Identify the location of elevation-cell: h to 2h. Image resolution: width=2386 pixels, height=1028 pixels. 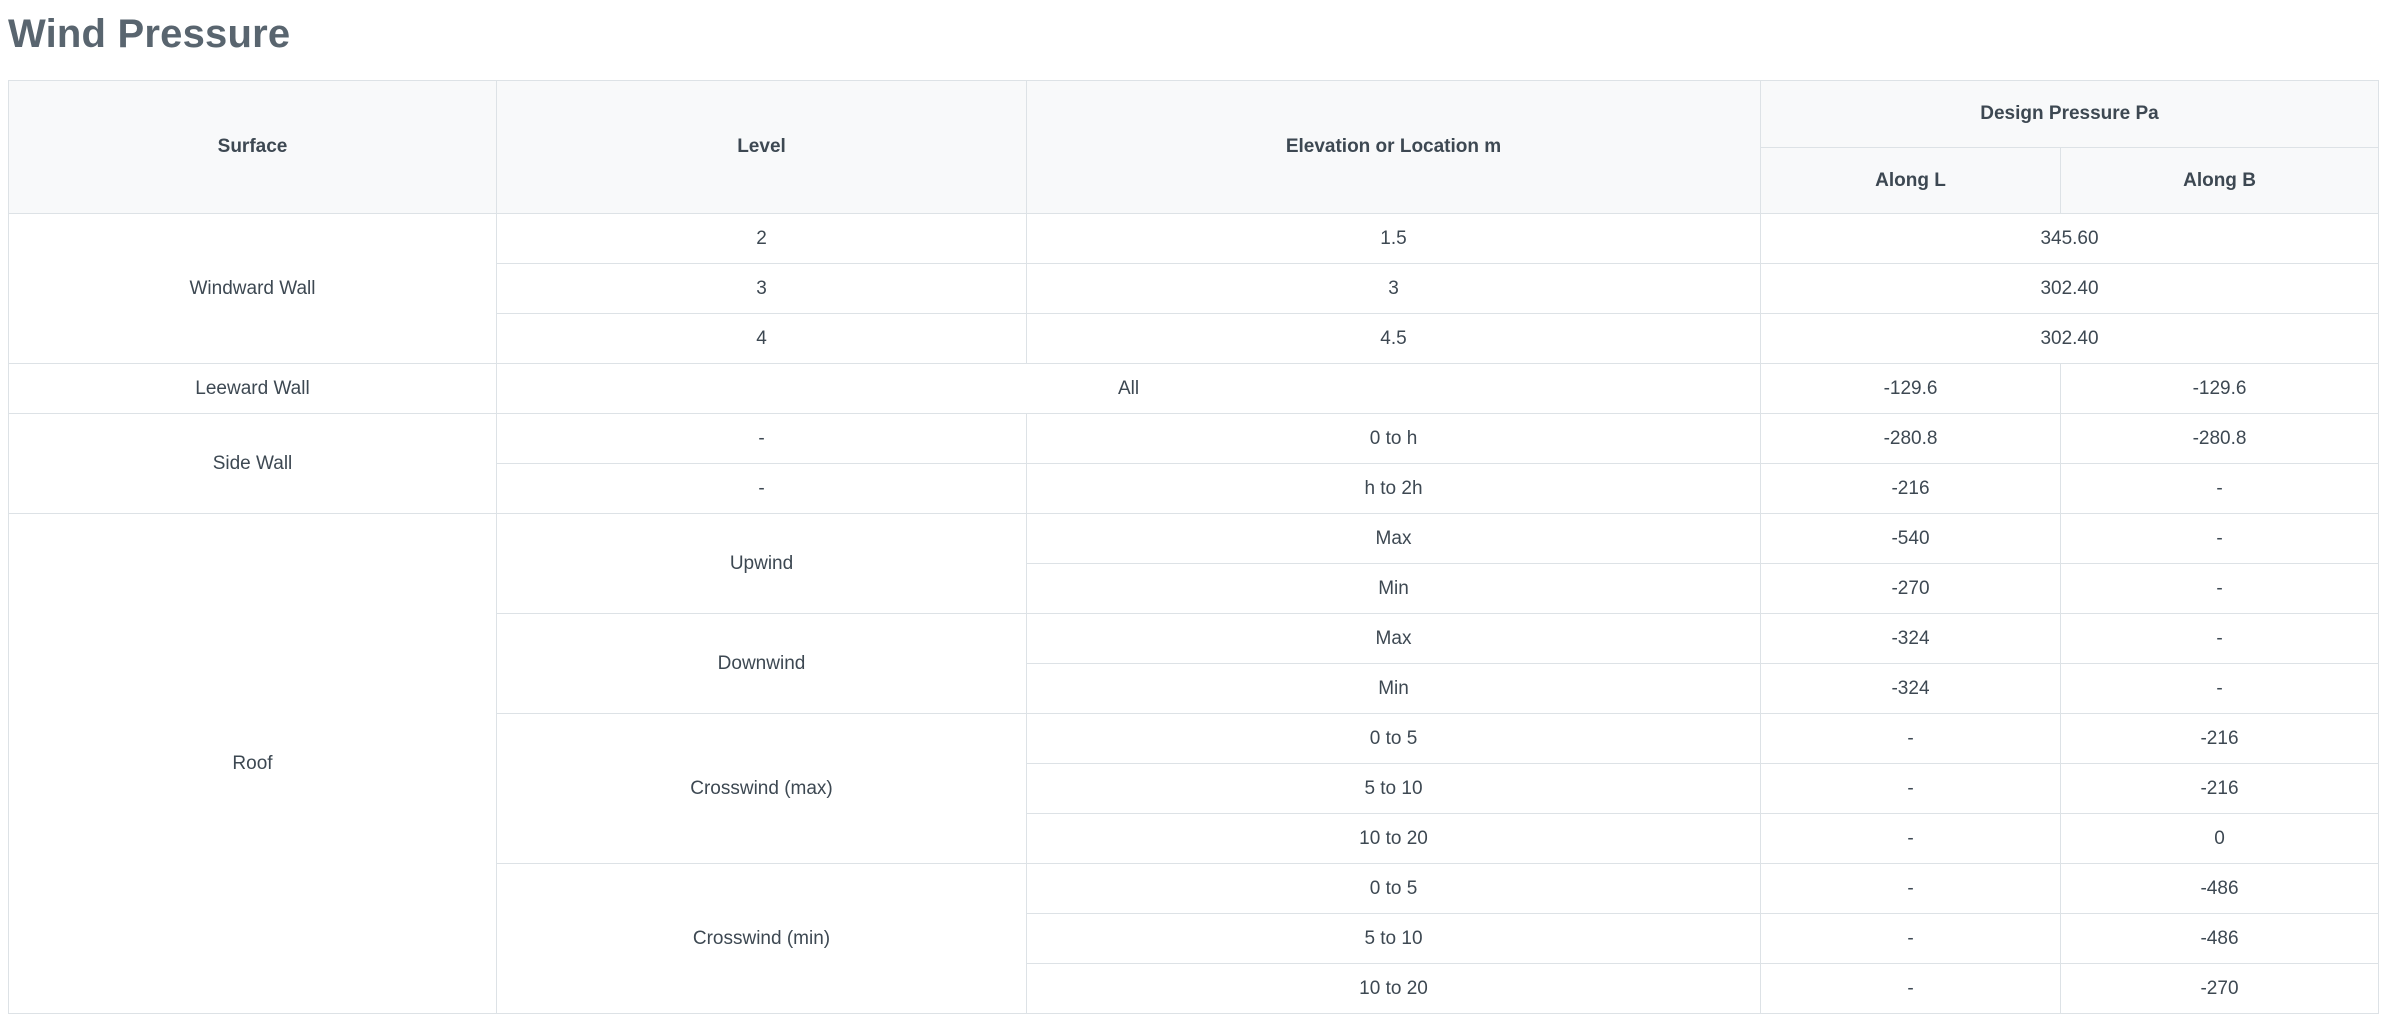
(1393, 488).